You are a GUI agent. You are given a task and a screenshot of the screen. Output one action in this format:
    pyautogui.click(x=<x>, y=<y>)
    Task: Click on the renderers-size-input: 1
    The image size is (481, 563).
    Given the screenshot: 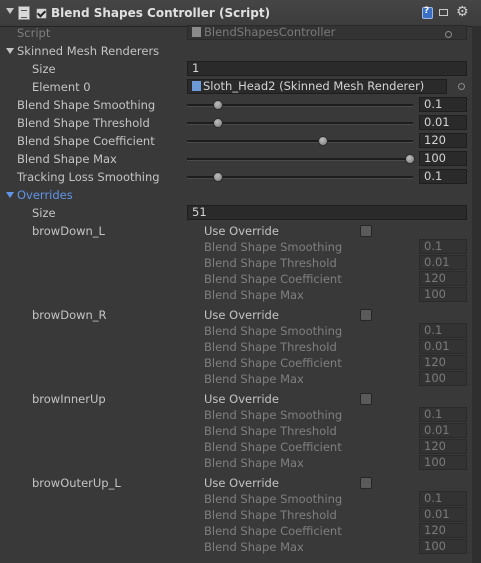 What is the action you would take?
    pyautogui.click(x=327, y=68)
    